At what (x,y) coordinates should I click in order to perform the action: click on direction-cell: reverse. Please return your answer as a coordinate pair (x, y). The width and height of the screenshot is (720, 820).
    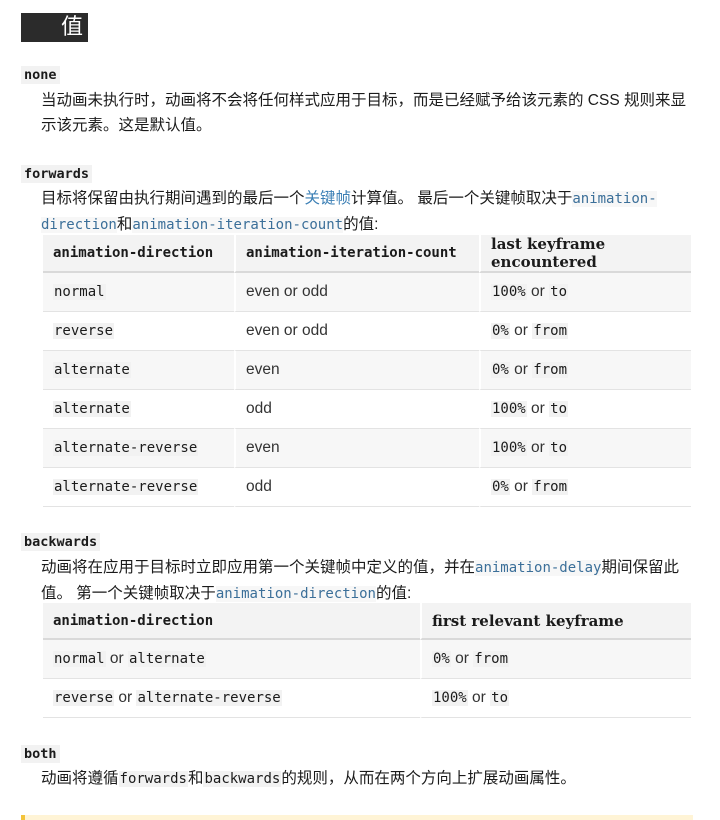
    Looking at the image, I should click on (138, 331).